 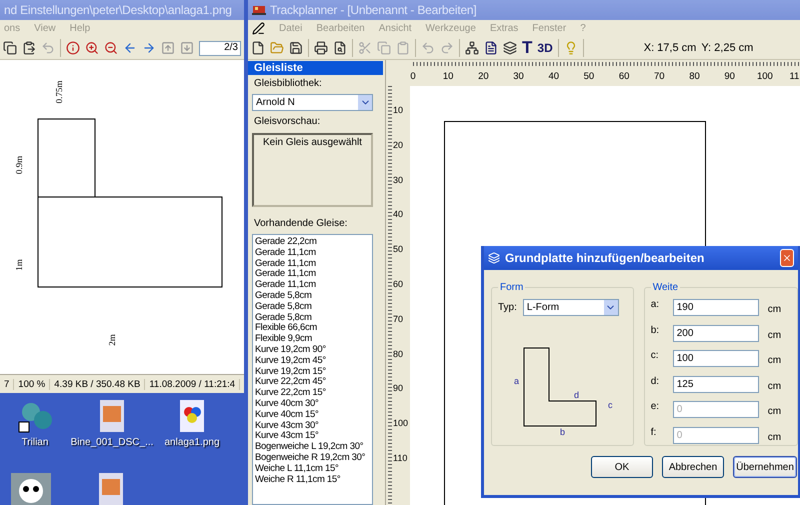 What do you see at coordinates (7, 384) in the screenshot?
I see `status-text: 7` at bounding box center [7, 384].